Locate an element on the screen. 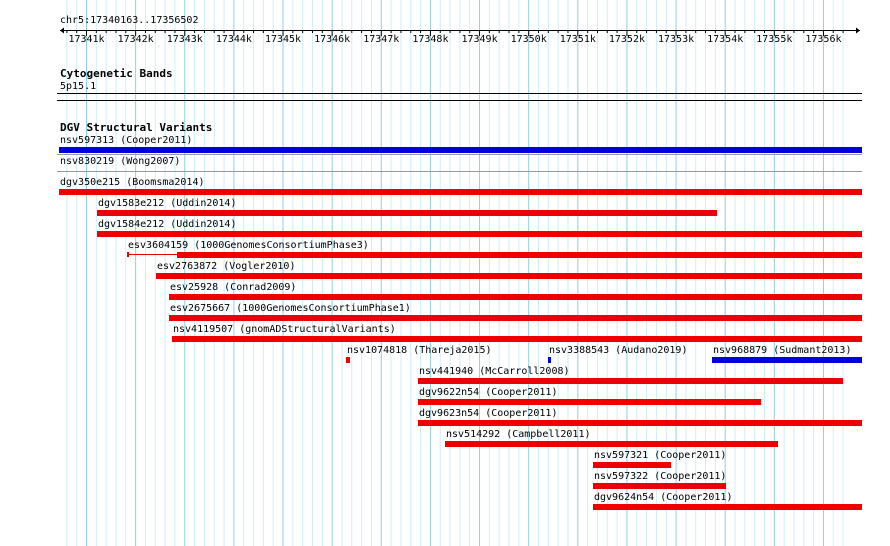  ruler-tick-label: 17346k is located at coordinates (332, 39).